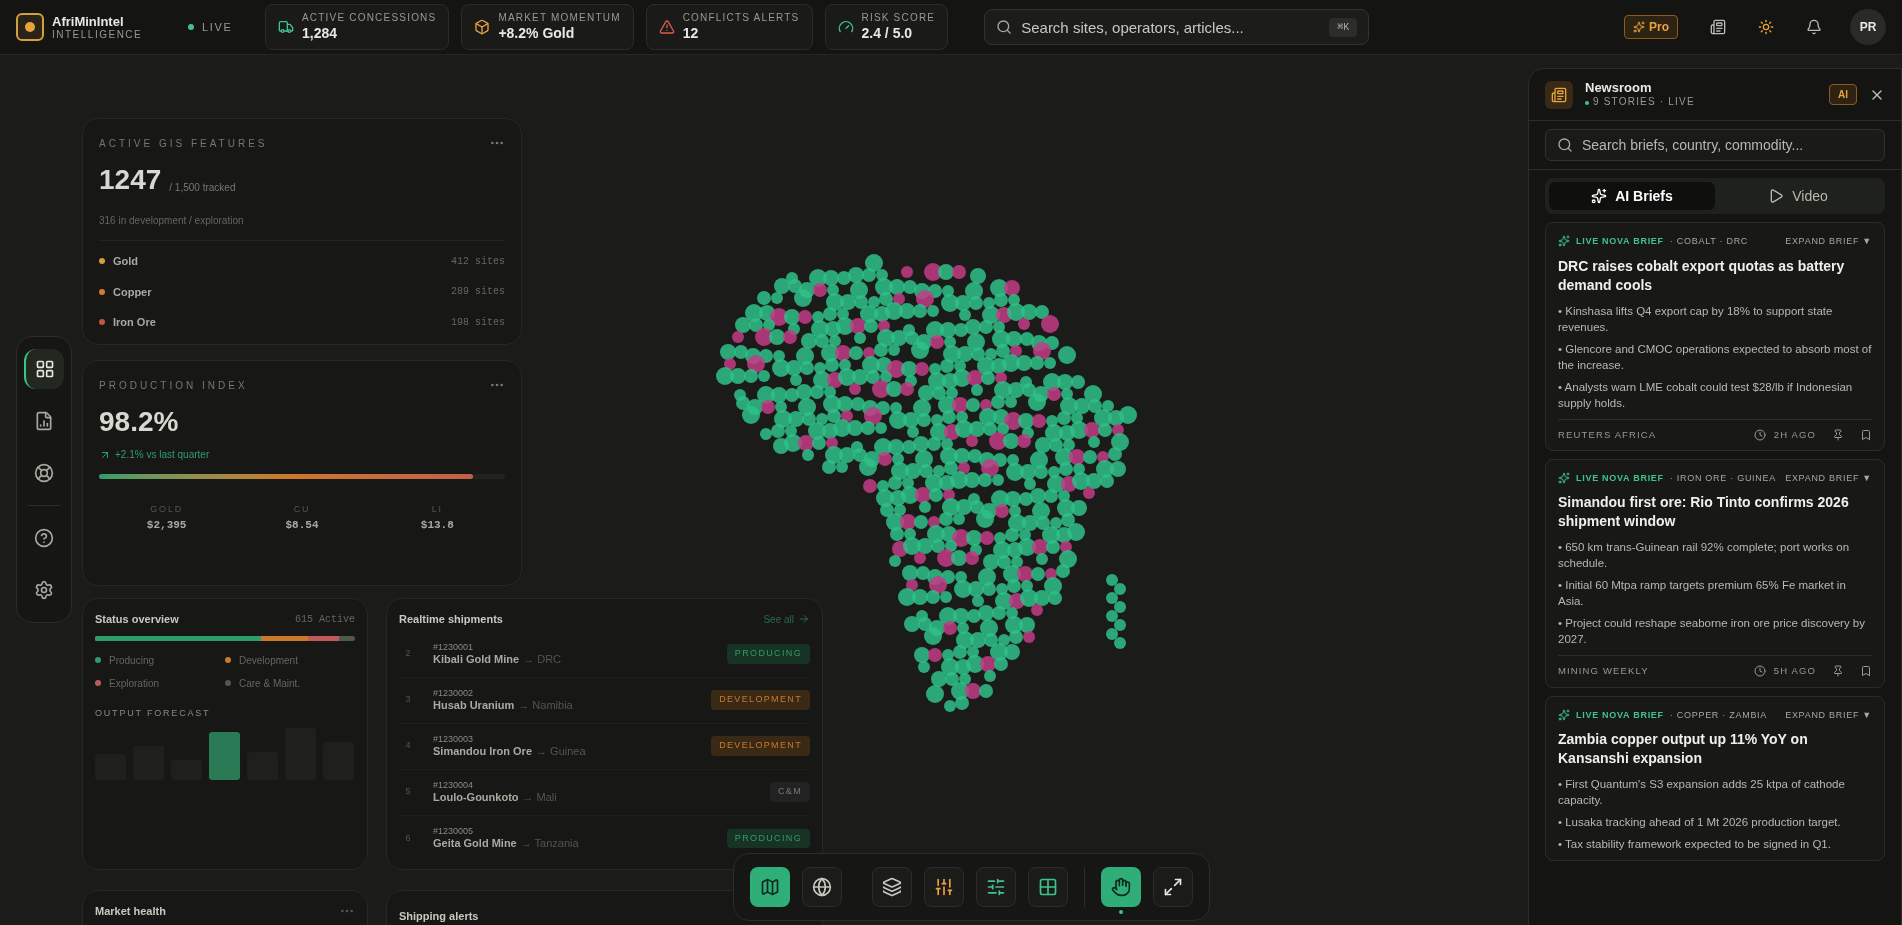  What do you see at coordinates (482, 27) in the screenshot?
I see `box-icon` at bounding box center [482, 27].